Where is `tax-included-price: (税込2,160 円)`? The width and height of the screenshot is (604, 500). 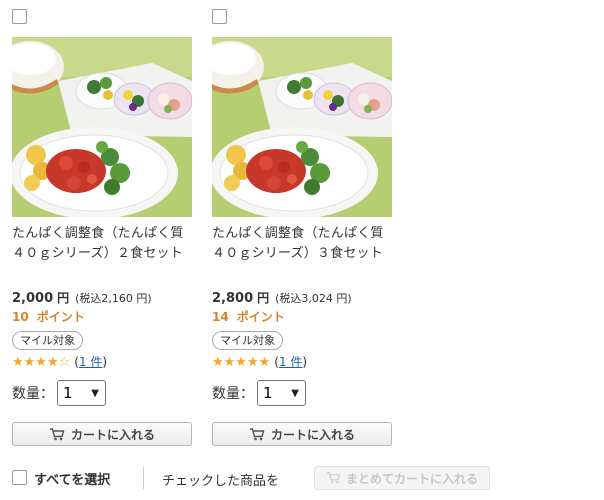 tax-included-price: (税込2,160 円) is located at coordinates (113, 298).